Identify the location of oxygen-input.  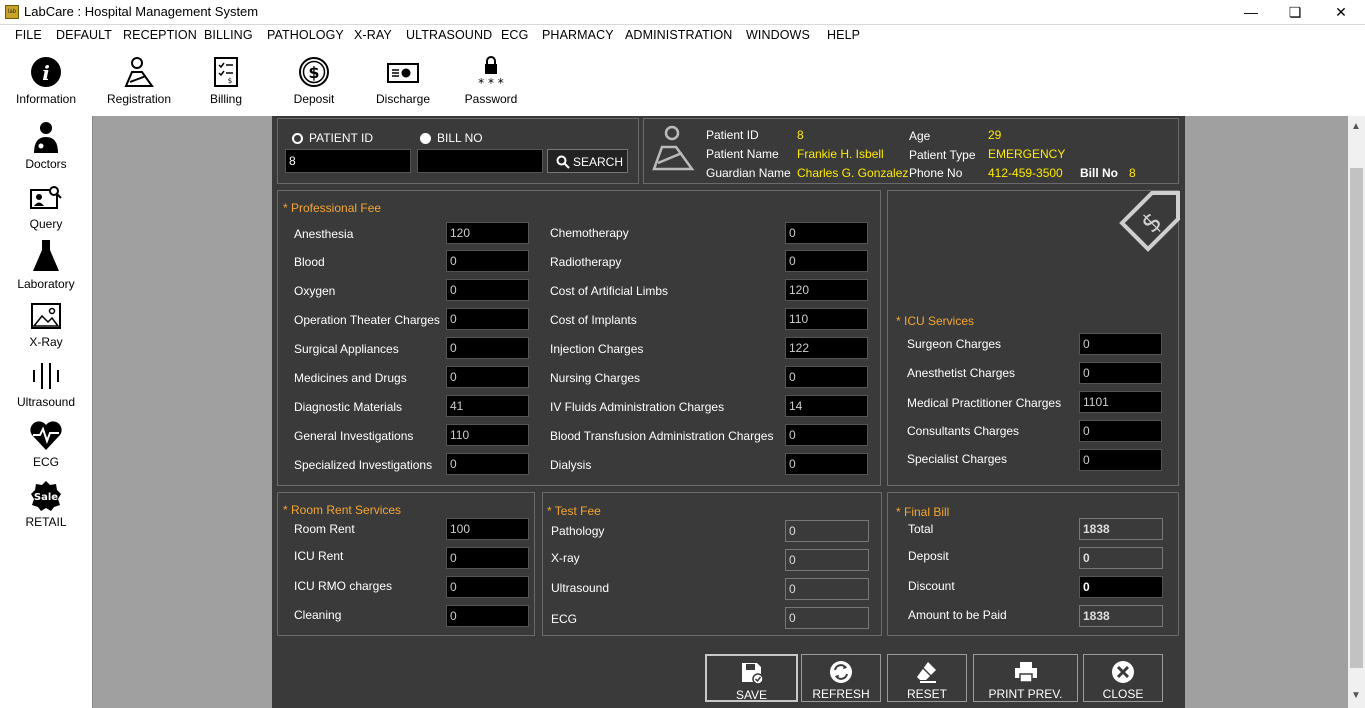
(487, 290).